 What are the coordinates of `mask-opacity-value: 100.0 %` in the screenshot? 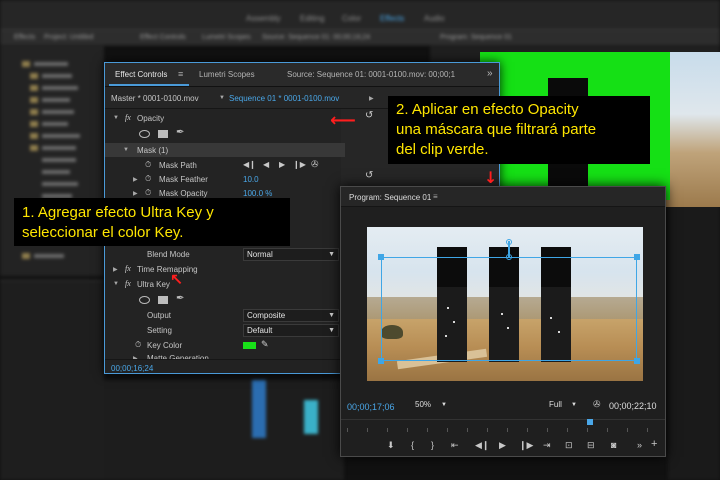 It's located at (257, 193).